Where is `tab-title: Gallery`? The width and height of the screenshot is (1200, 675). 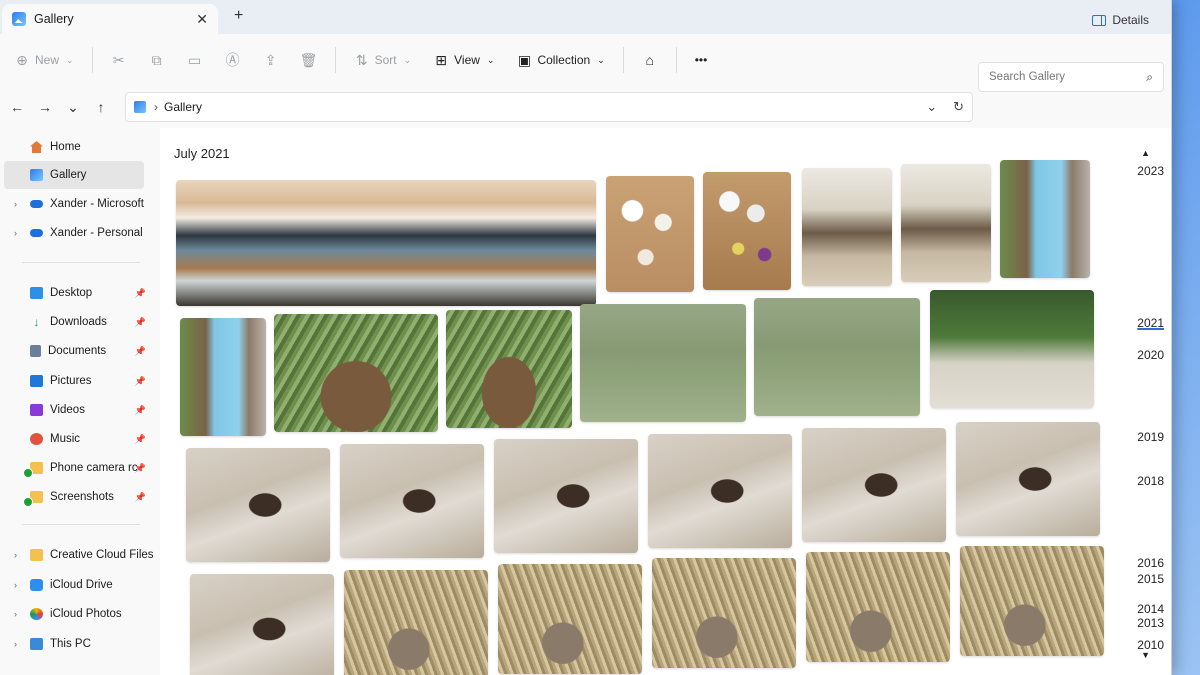 tab-title: Gallery is located at coordinates (54, 19).